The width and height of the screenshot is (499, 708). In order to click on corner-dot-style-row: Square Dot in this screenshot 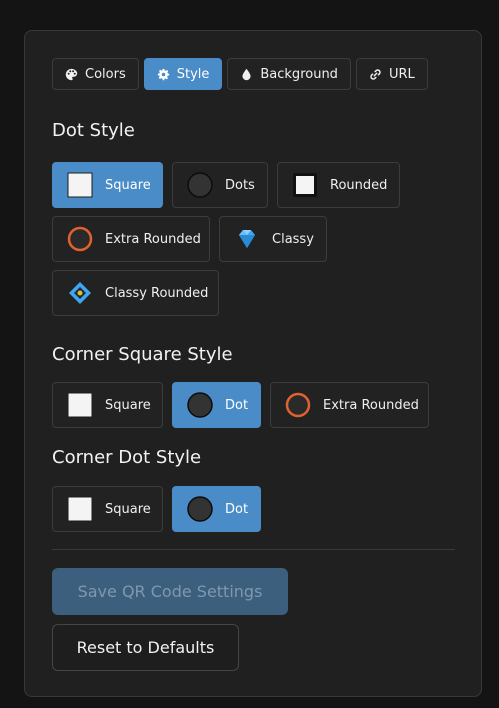, I will do `click(156, 509)`.